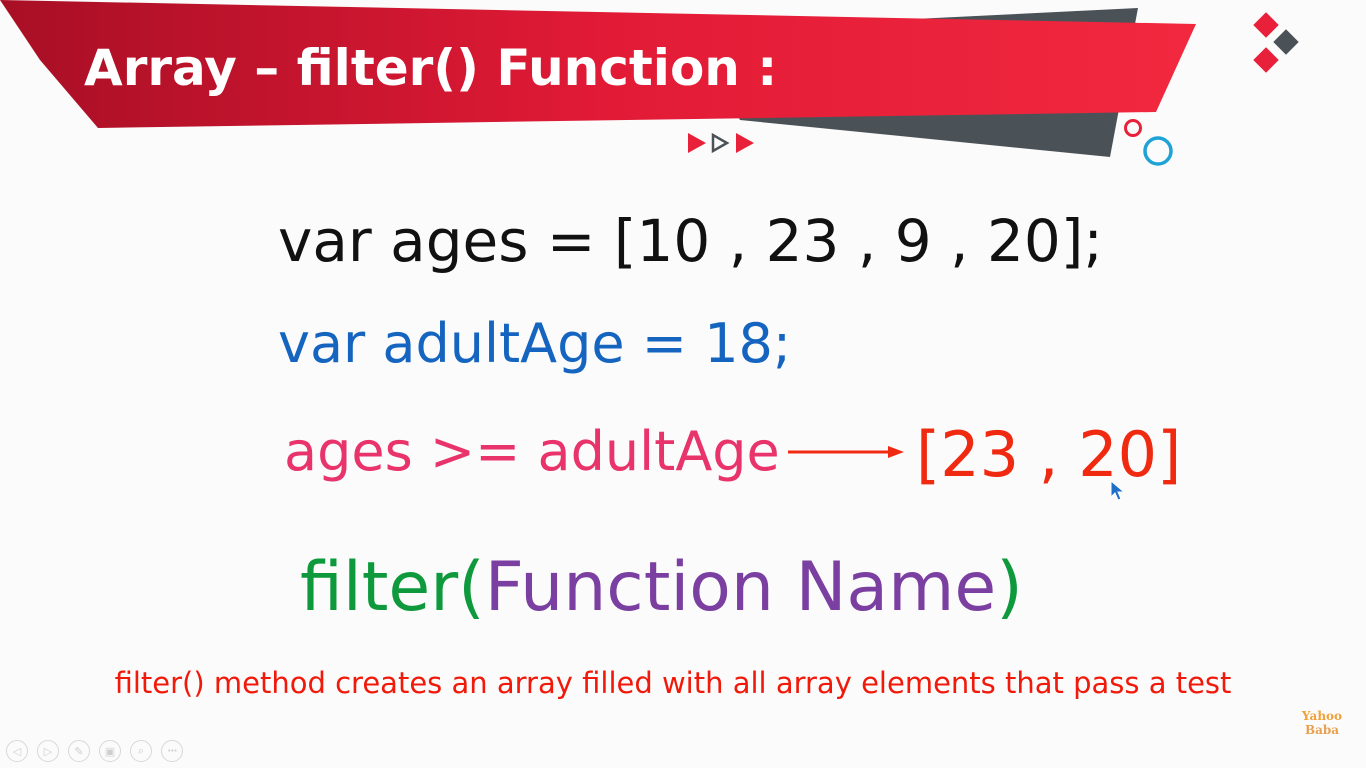 The width and height of the screenshot is (1366, 768). I want to click on filter-syntax: filter(Function Name), so click(661, 587).